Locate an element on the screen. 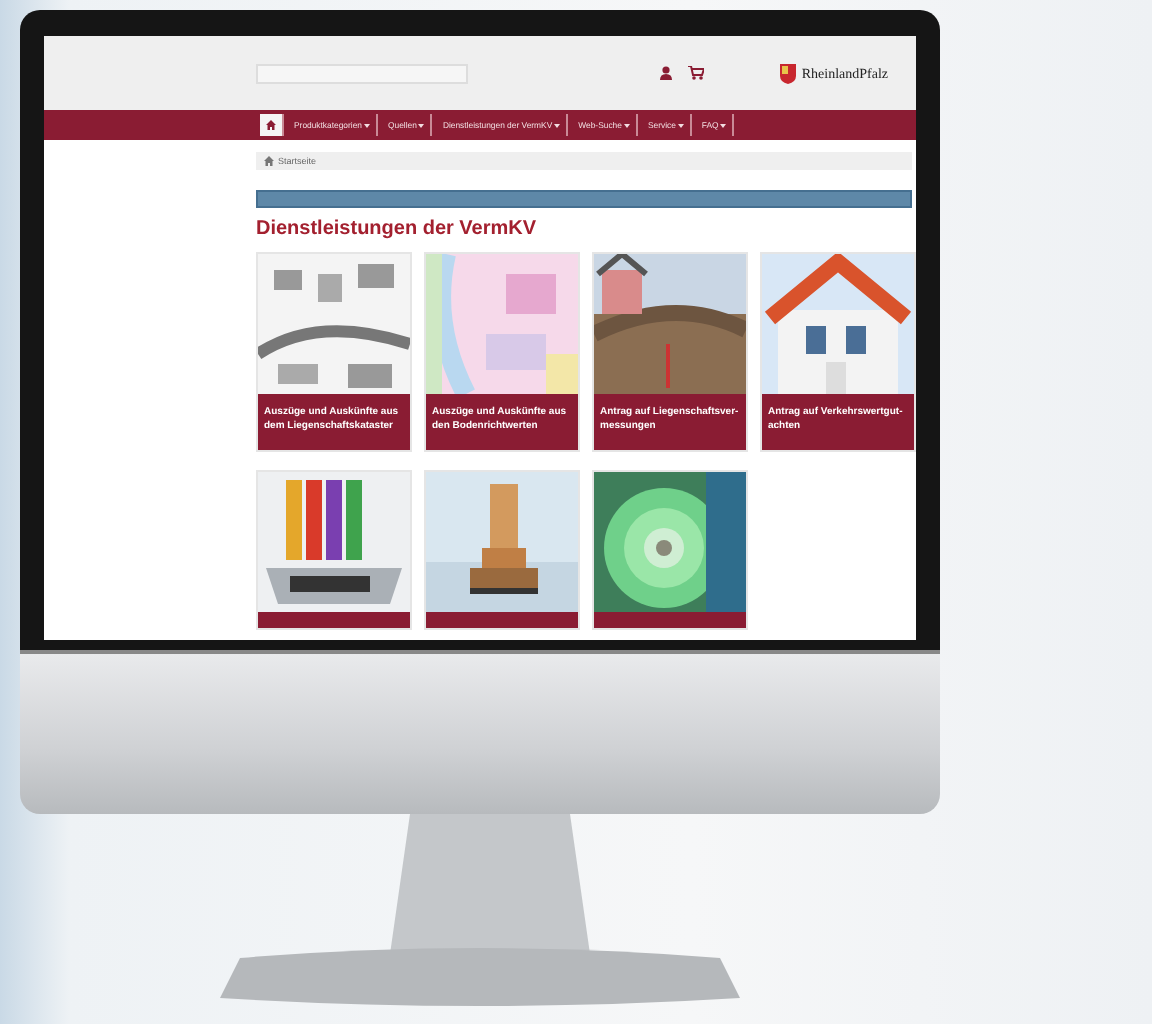 This screenshot has width=1152, height=1024. user-icon is located at coordinates (665, 73).